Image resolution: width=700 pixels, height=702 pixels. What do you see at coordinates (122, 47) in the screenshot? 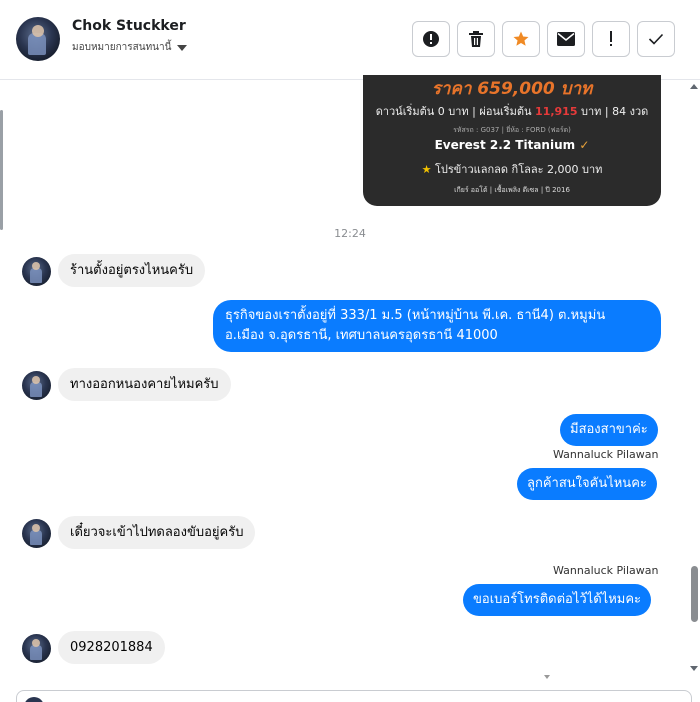
I see `assign-label: มอบหมายการสนทนานี้` at bounding box center [122, 47].